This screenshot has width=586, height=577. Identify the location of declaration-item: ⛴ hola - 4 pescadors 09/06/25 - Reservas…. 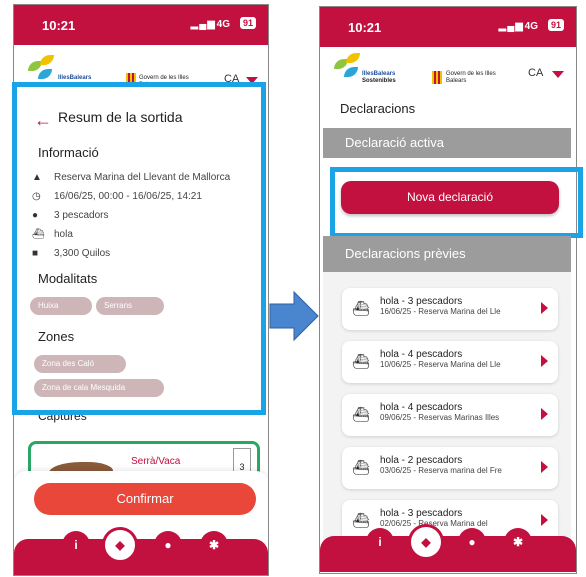
(450, 415).